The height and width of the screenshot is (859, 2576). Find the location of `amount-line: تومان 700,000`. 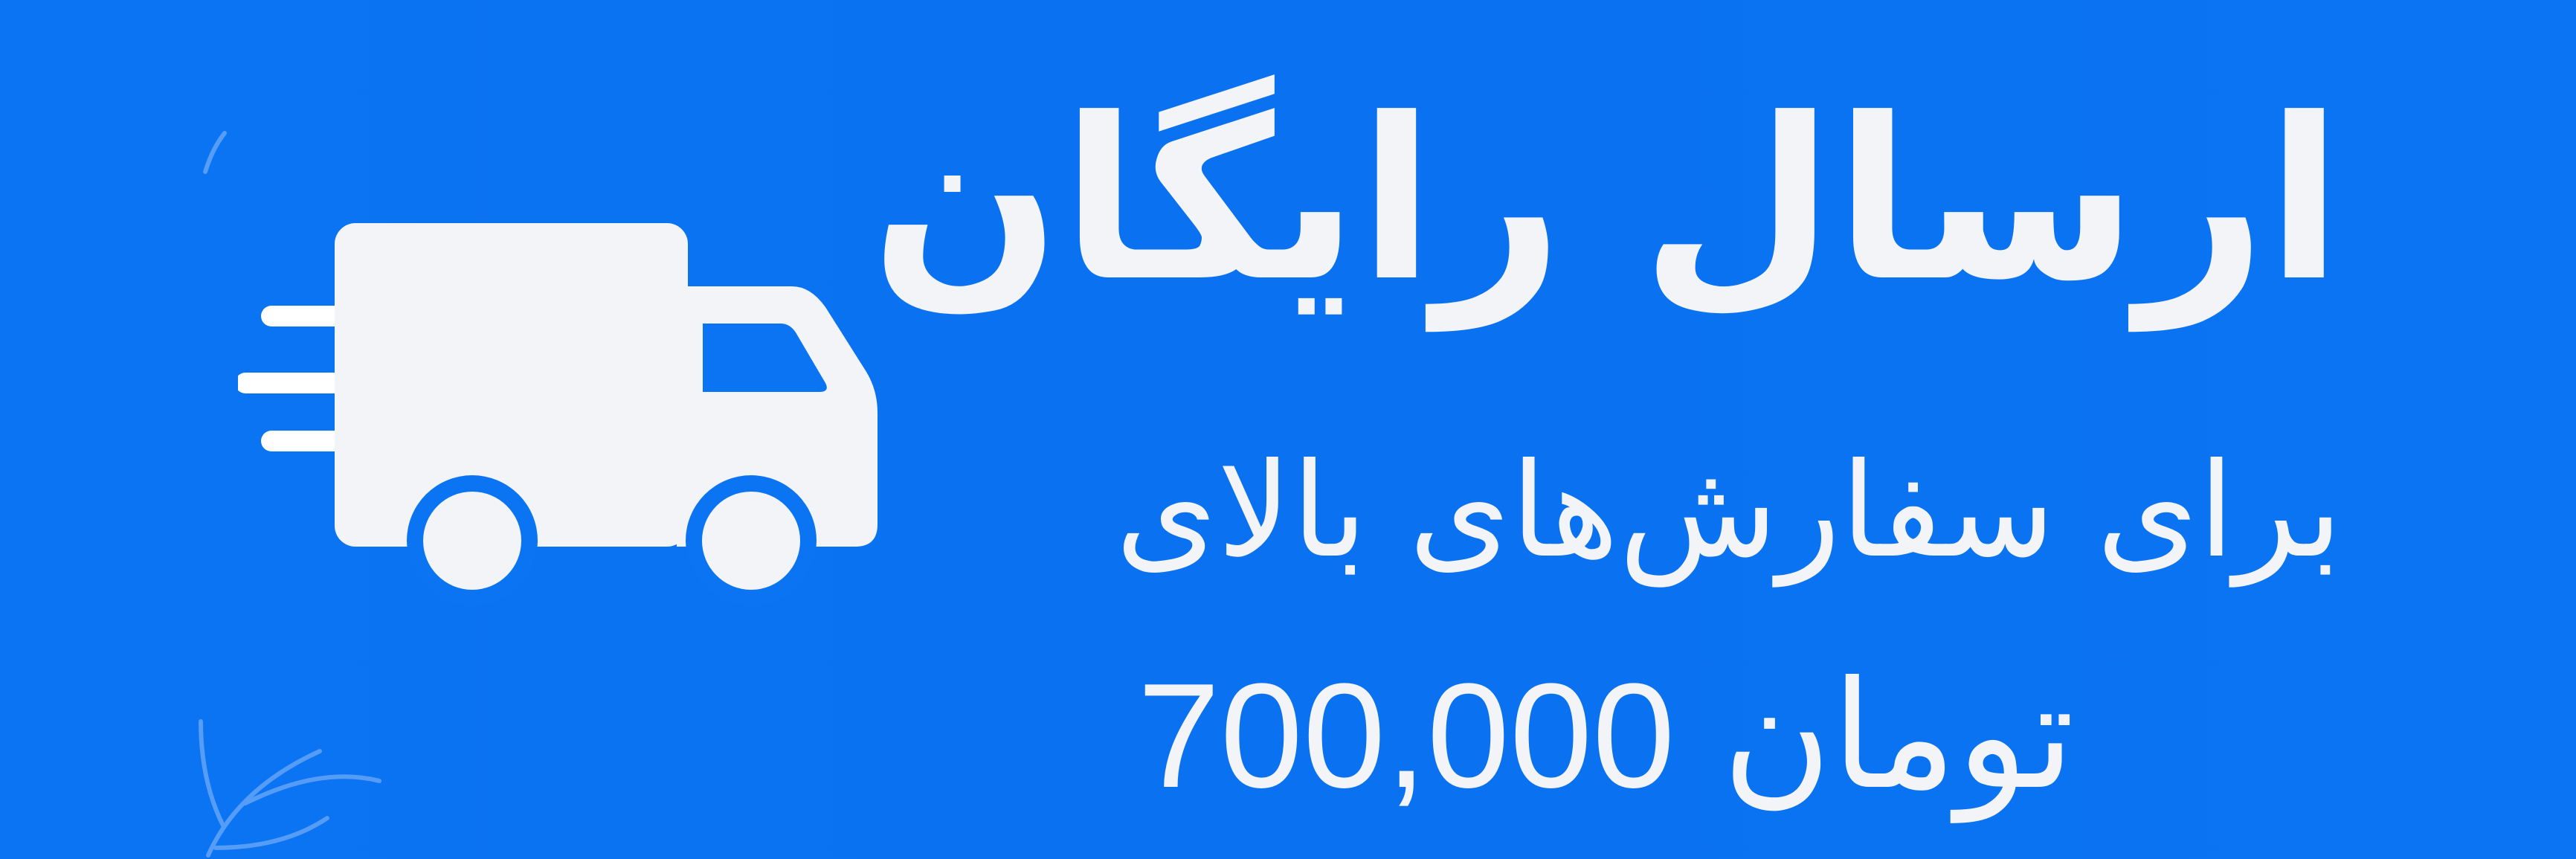

amount-line: تومان 700,000 is located at coordinates (1606, 736).